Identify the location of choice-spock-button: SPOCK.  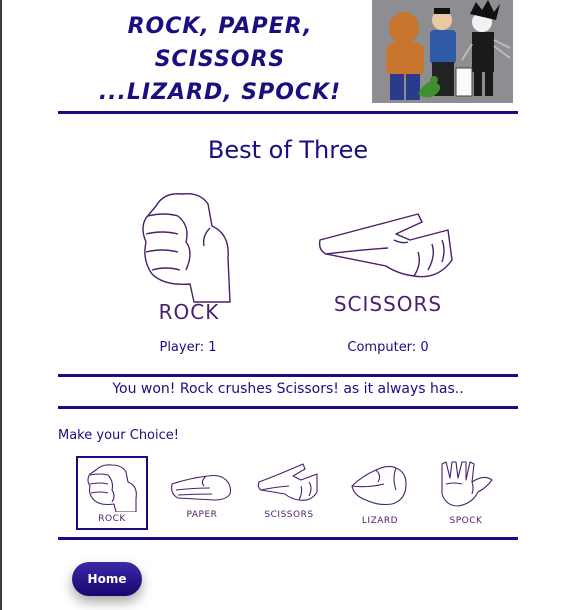
(466, 493).